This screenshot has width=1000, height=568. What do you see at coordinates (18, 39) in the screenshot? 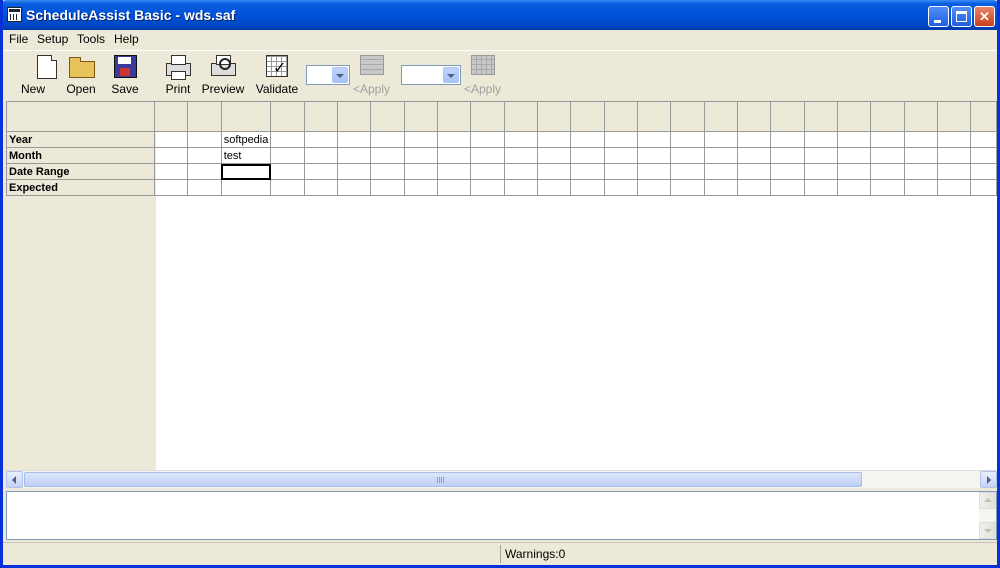
I see `menu-file: File` at bounding box center [18, 39].